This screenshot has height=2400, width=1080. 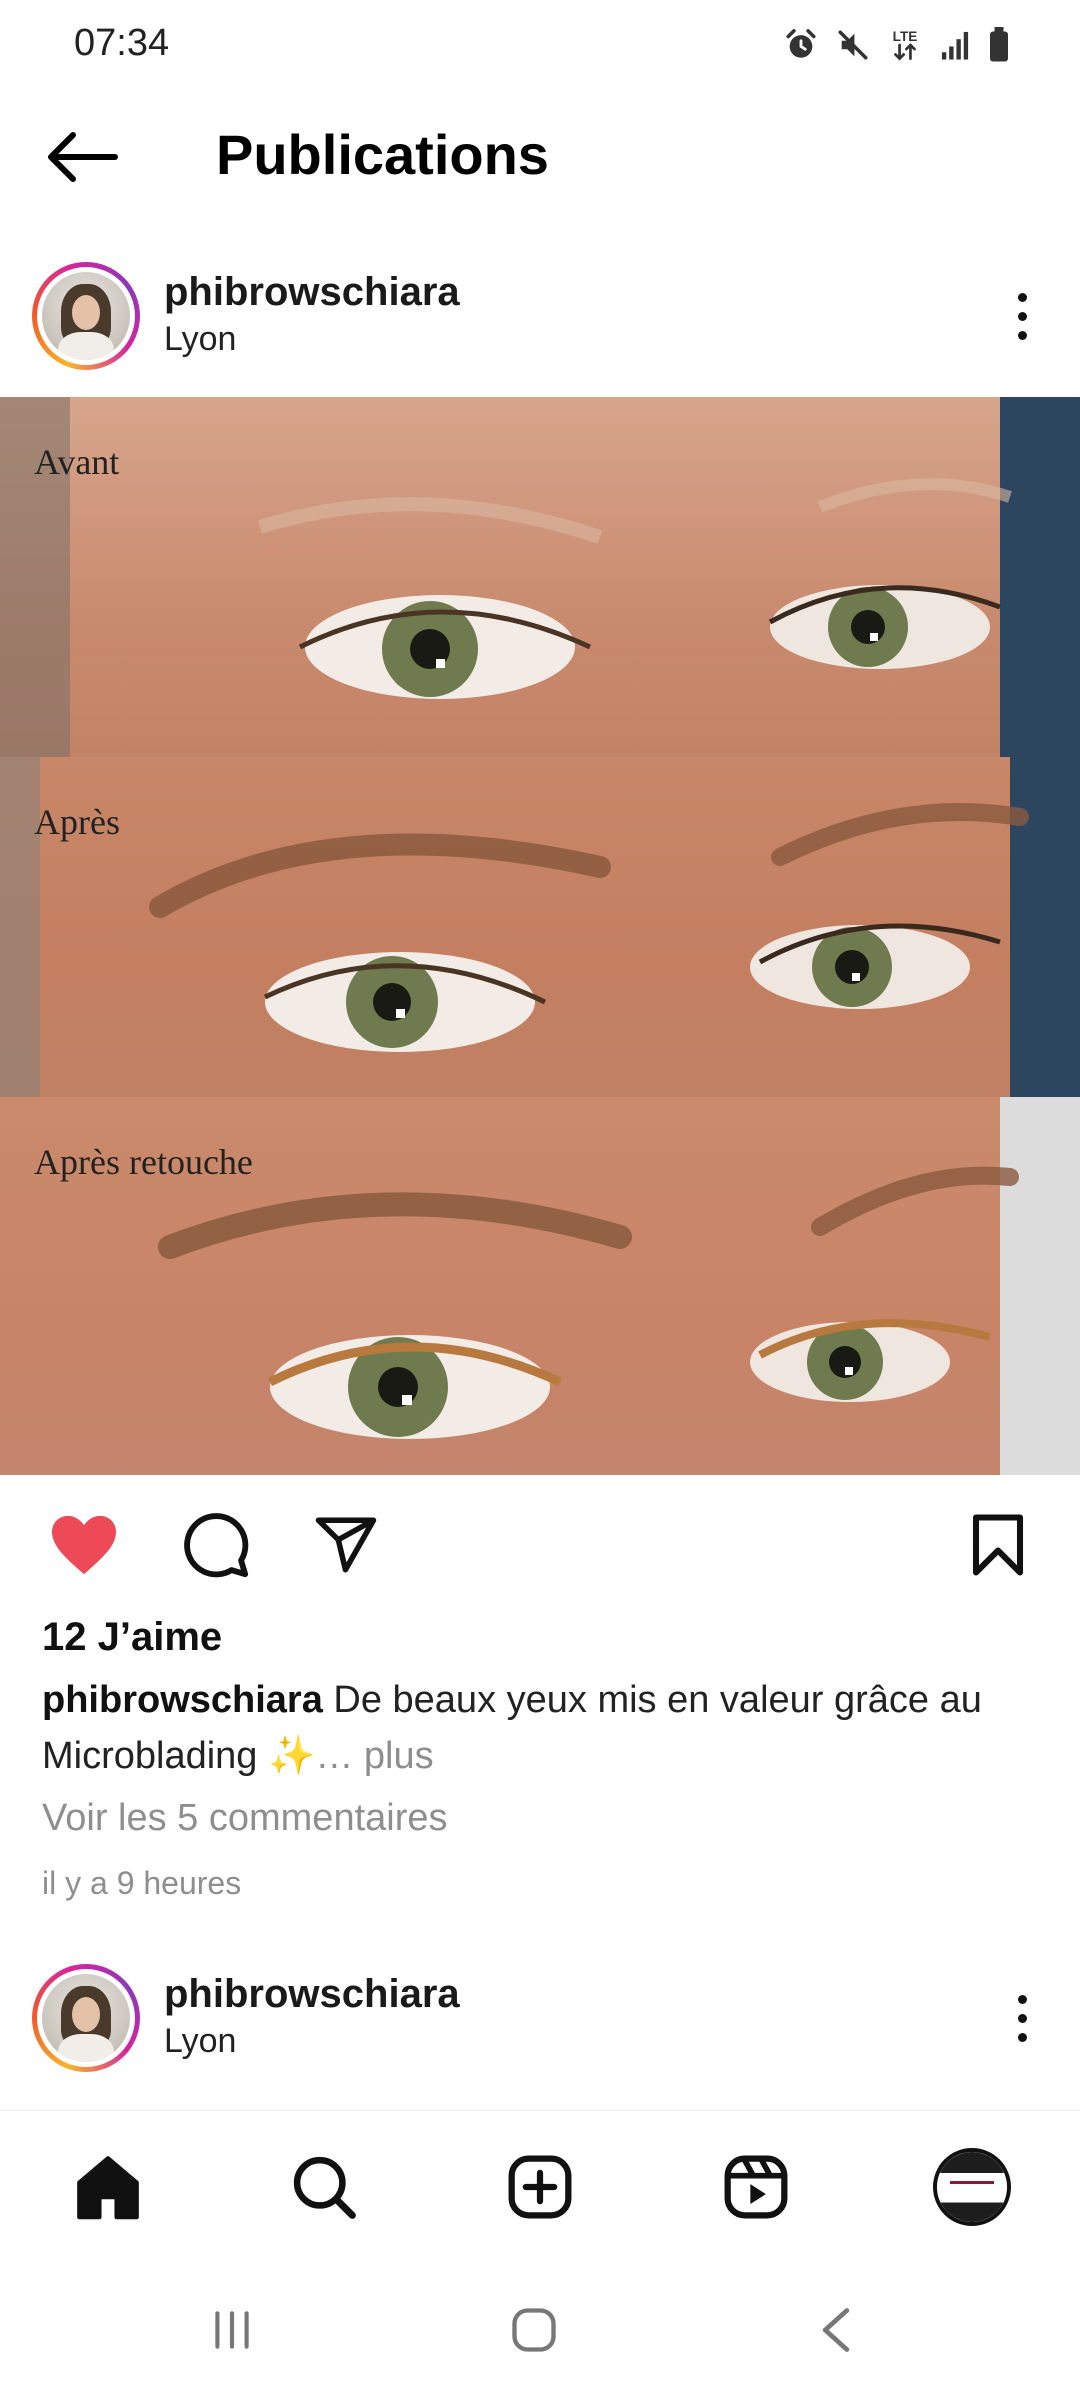 I want to click on app-bar: Publications, so click(x=540, y=157).